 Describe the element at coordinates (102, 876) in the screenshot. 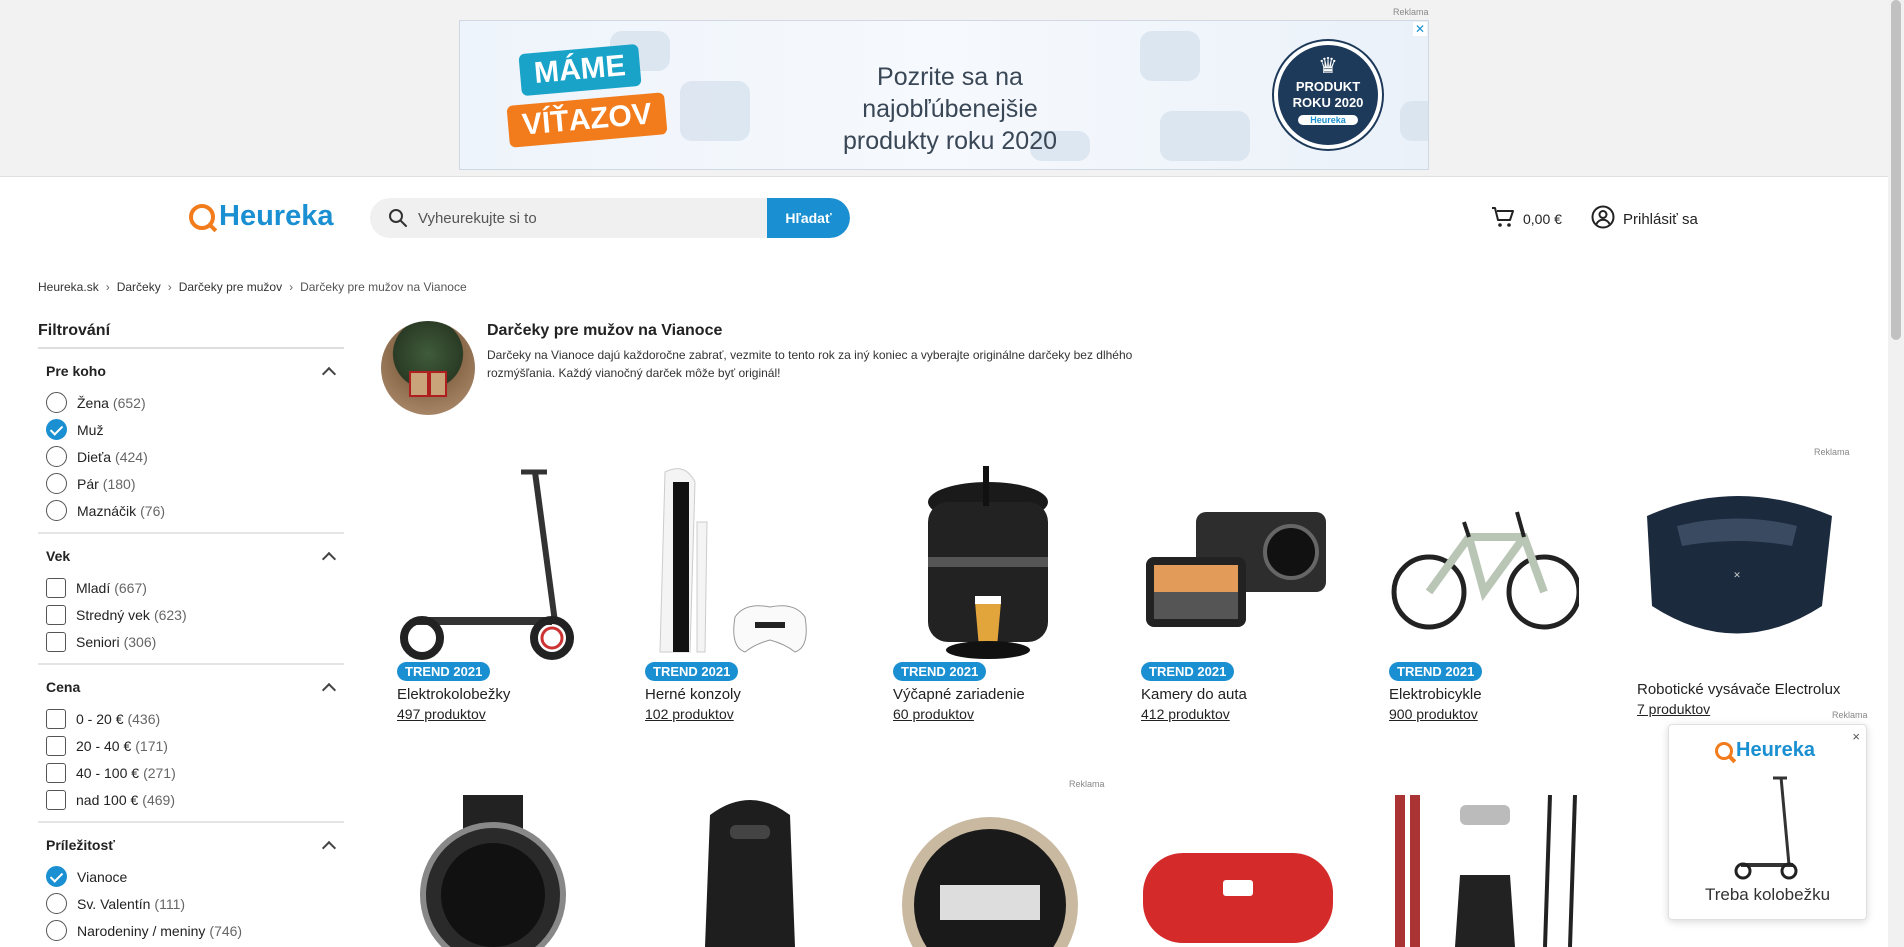

I see `option-label: Vianoce` at that location.